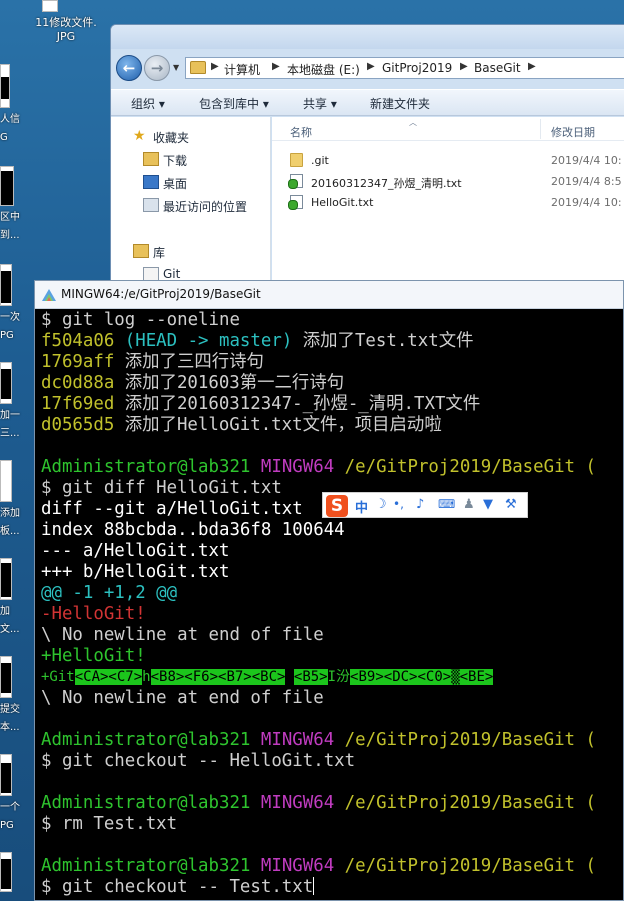 The width and height of the screenshot is (624, 901). I want to click on include-in-library-button: 包含到库中 ▾, so click(234, 103).